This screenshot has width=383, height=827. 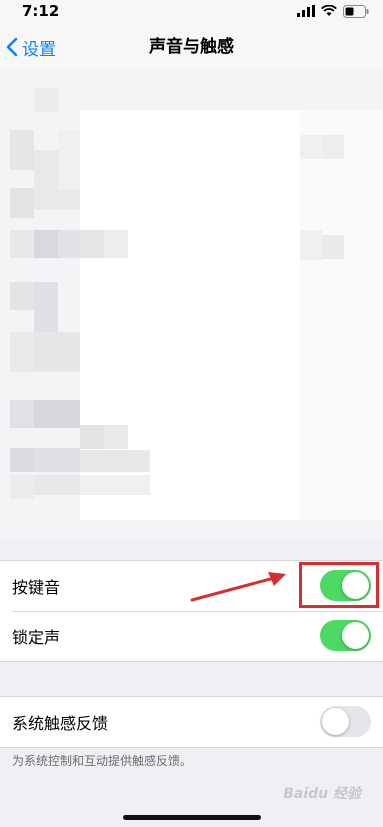 I want to click on chevron-left-icon, so click(x=12, y=47).